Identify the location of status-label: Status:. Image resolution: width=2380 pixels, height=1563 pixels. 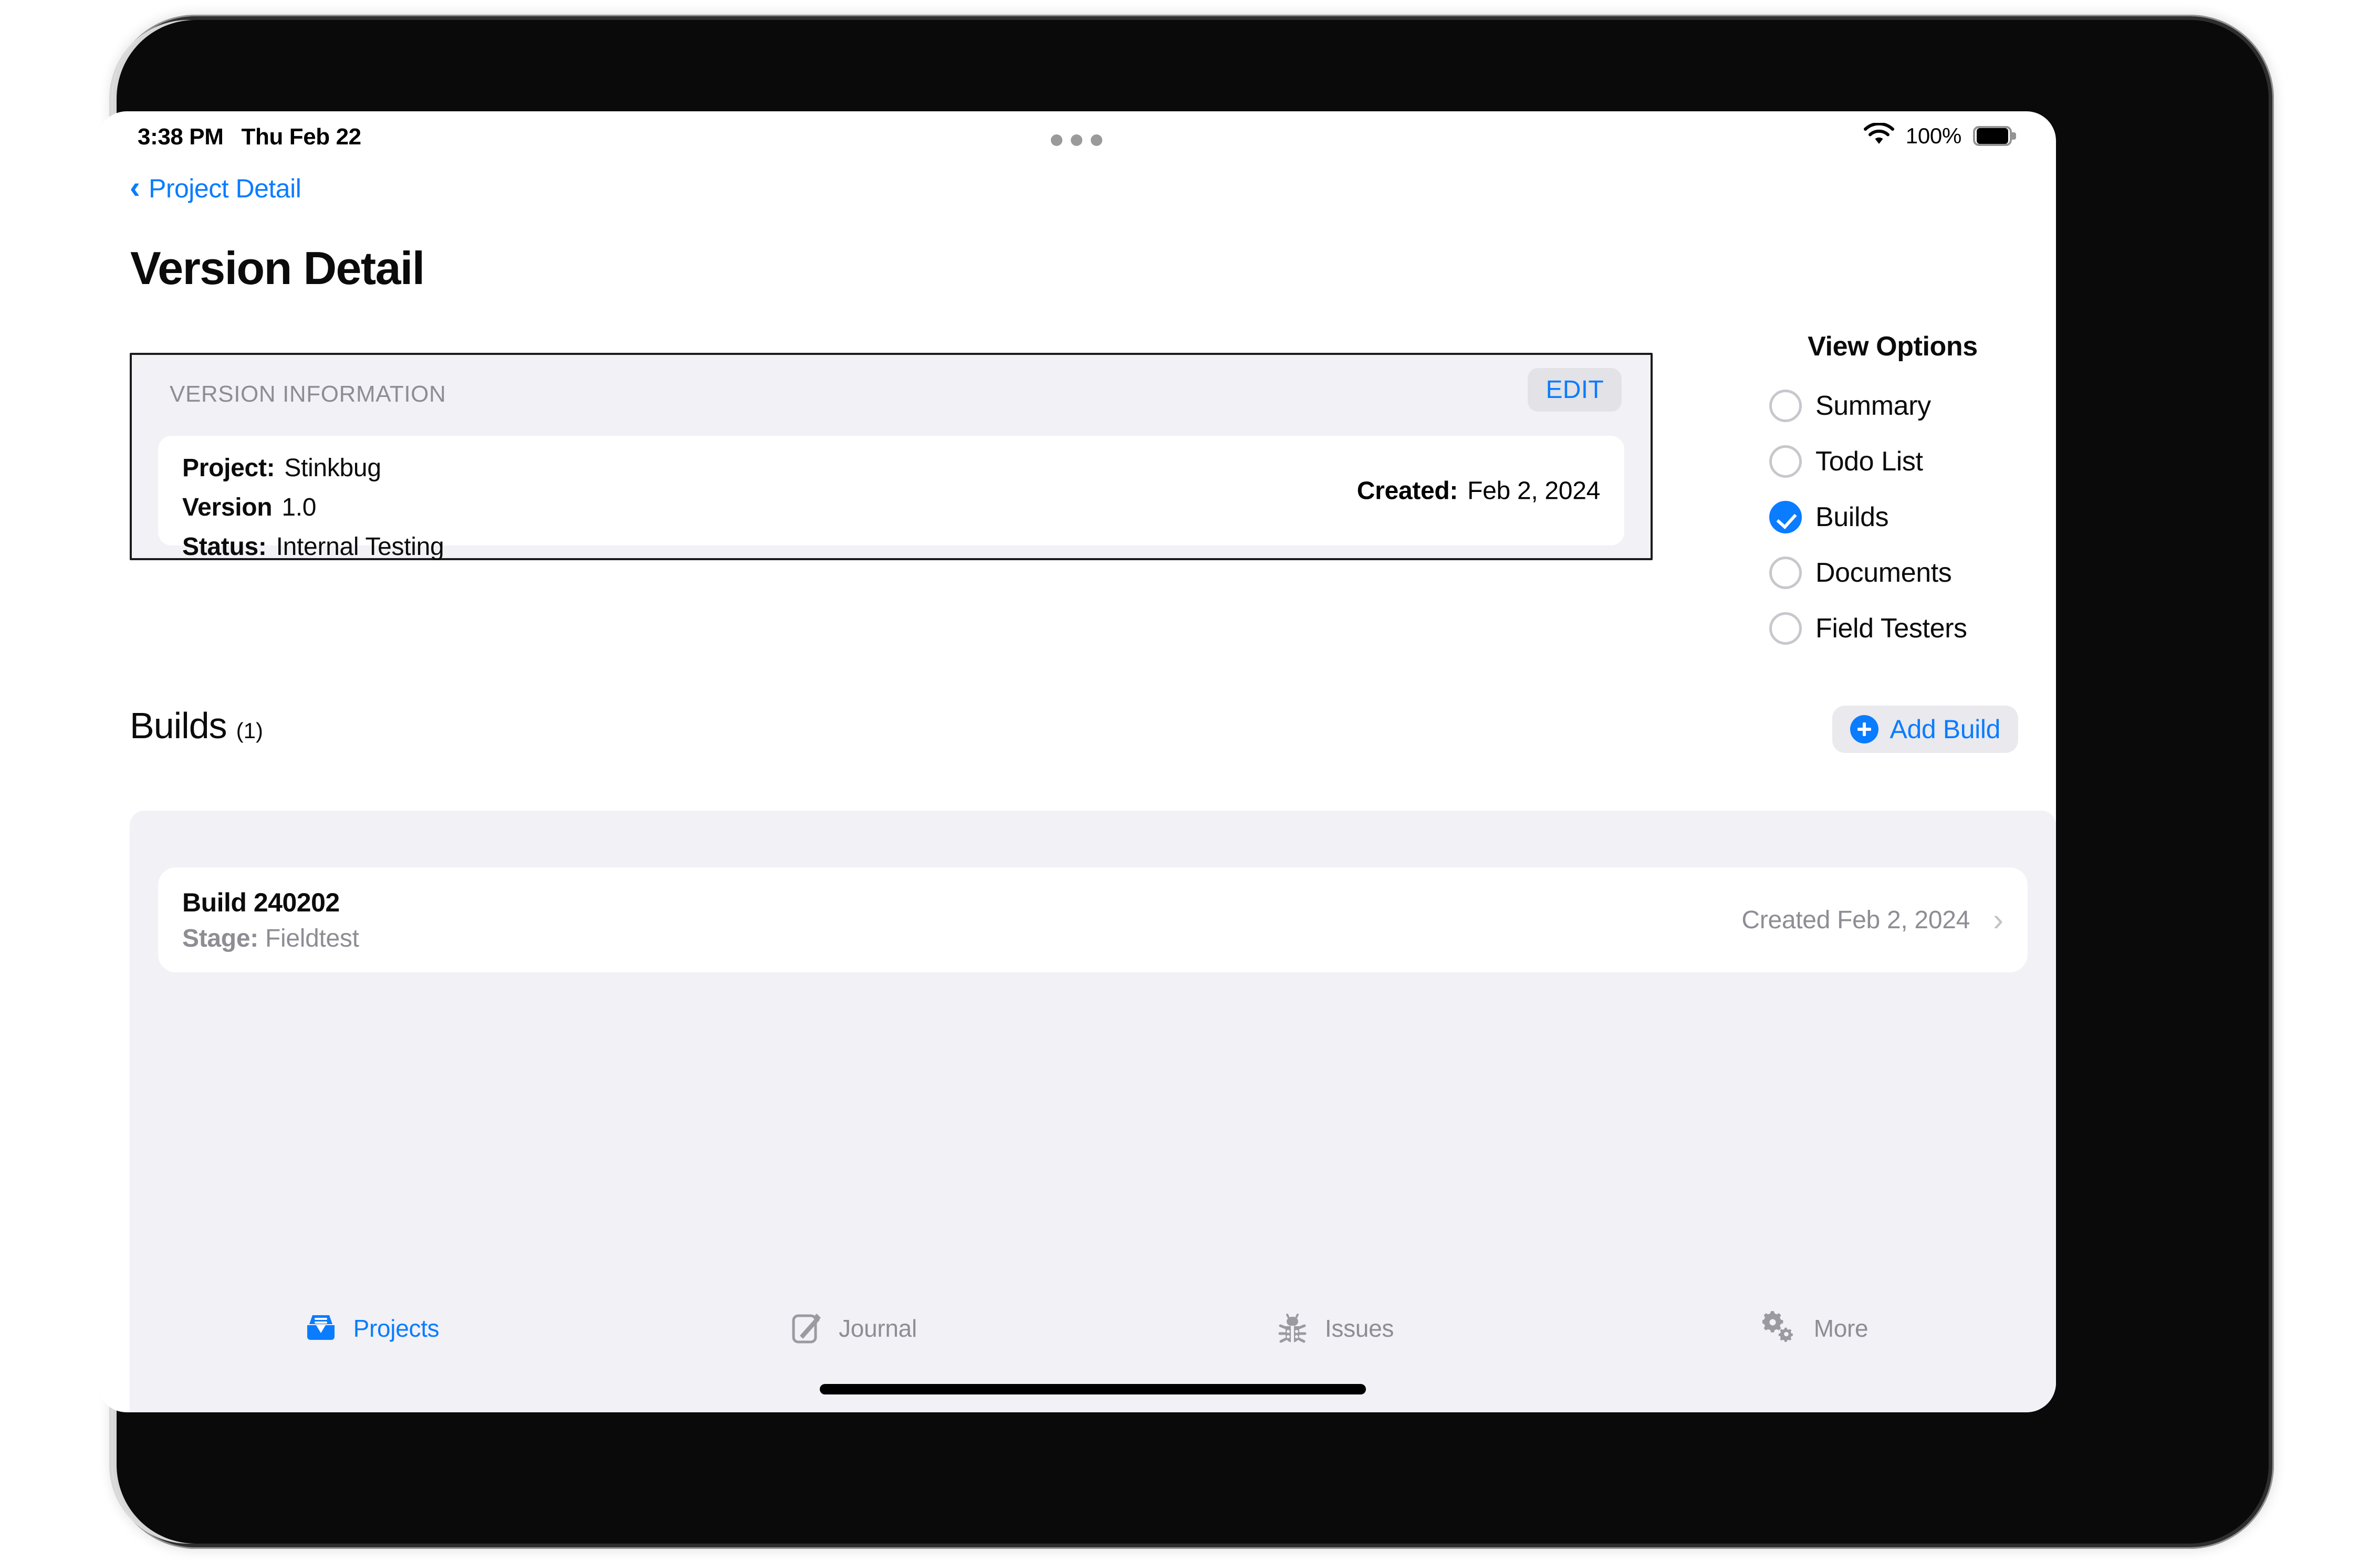
(224, 547).